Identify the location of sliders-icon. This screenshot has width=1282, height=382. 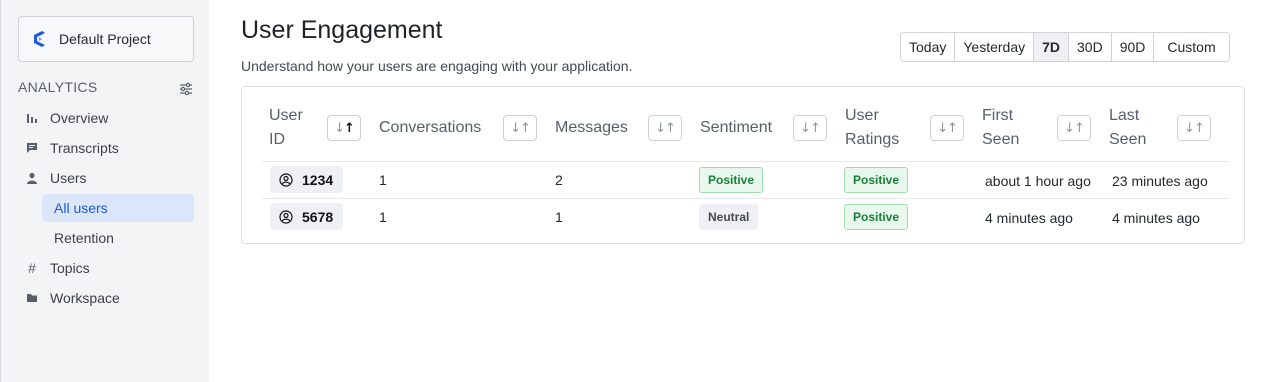
(186, 89).